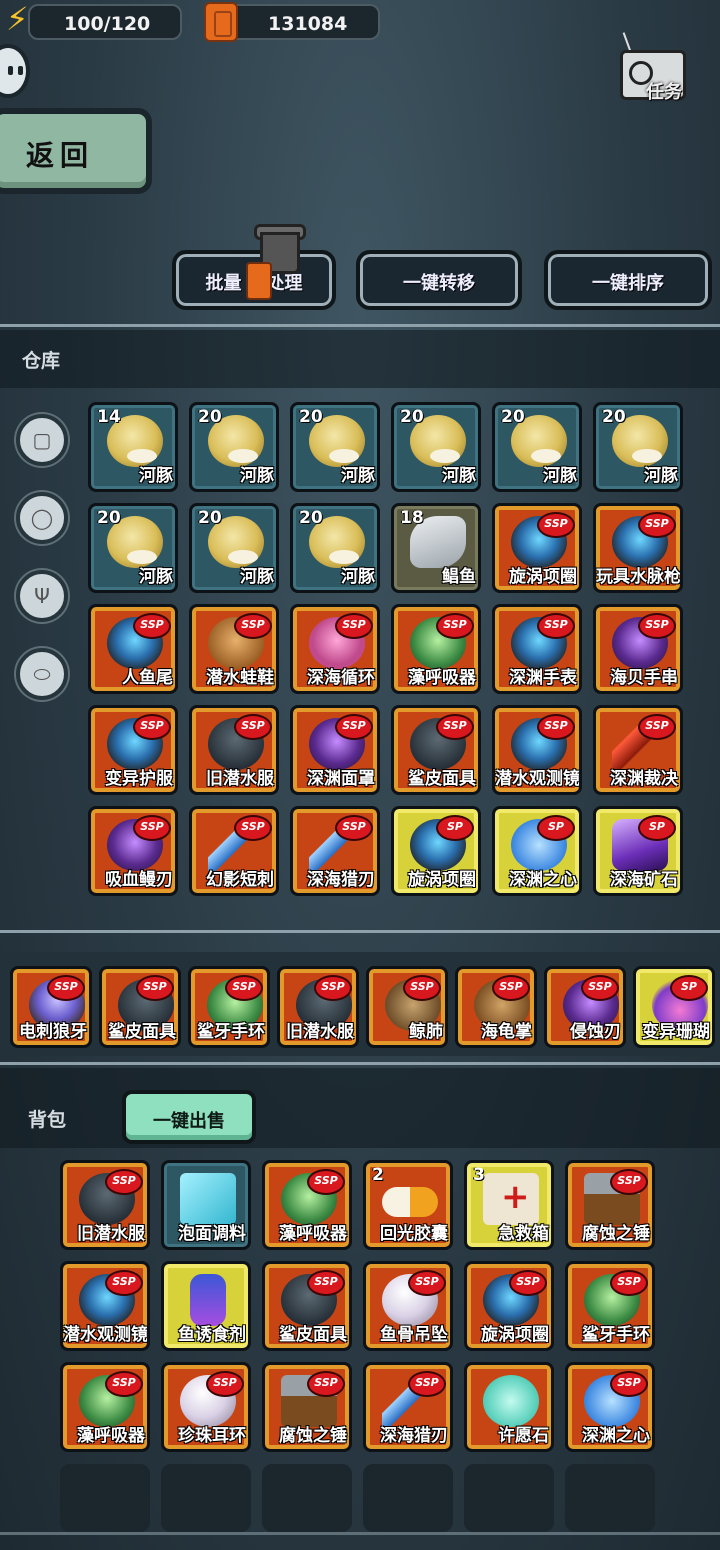 Image resolution: width=720 pixels, height=1550 pixels. What do you see at coordinates (595, 1032) in the screenshot?
I see `item-name: 侵蚀刃` at bounding box center [595, 1032].